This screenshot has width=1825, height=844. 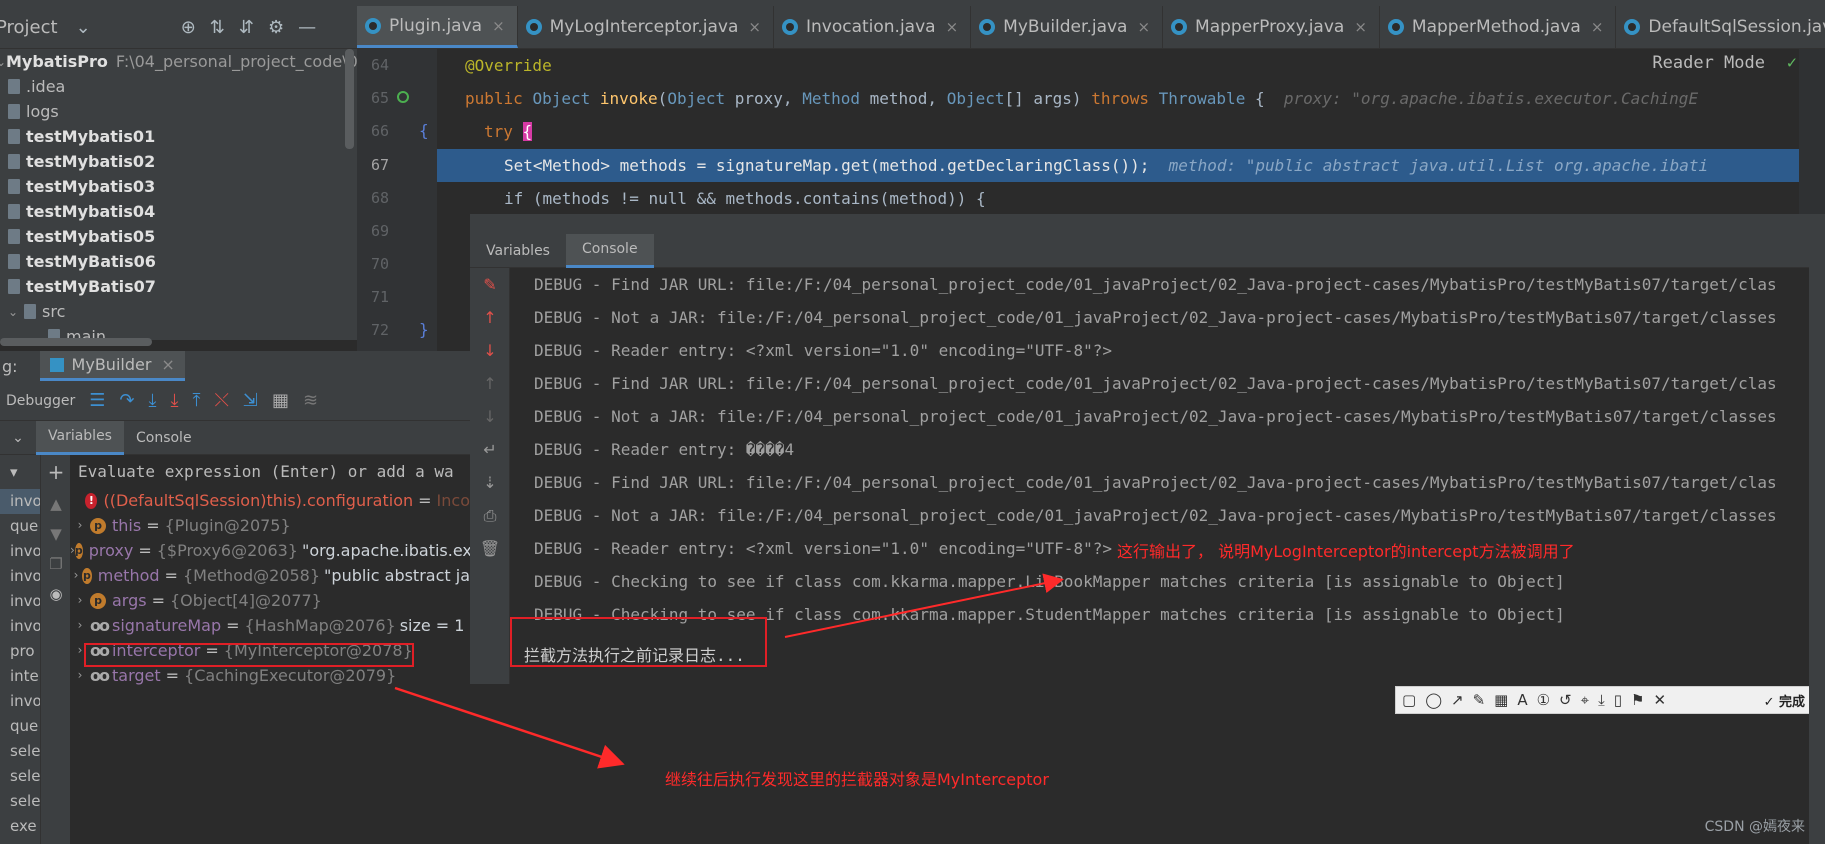 What do you see at coordinates (403, 97) in the screenshot?
I see `override-marker-icon` at bounding box center [403, 97].